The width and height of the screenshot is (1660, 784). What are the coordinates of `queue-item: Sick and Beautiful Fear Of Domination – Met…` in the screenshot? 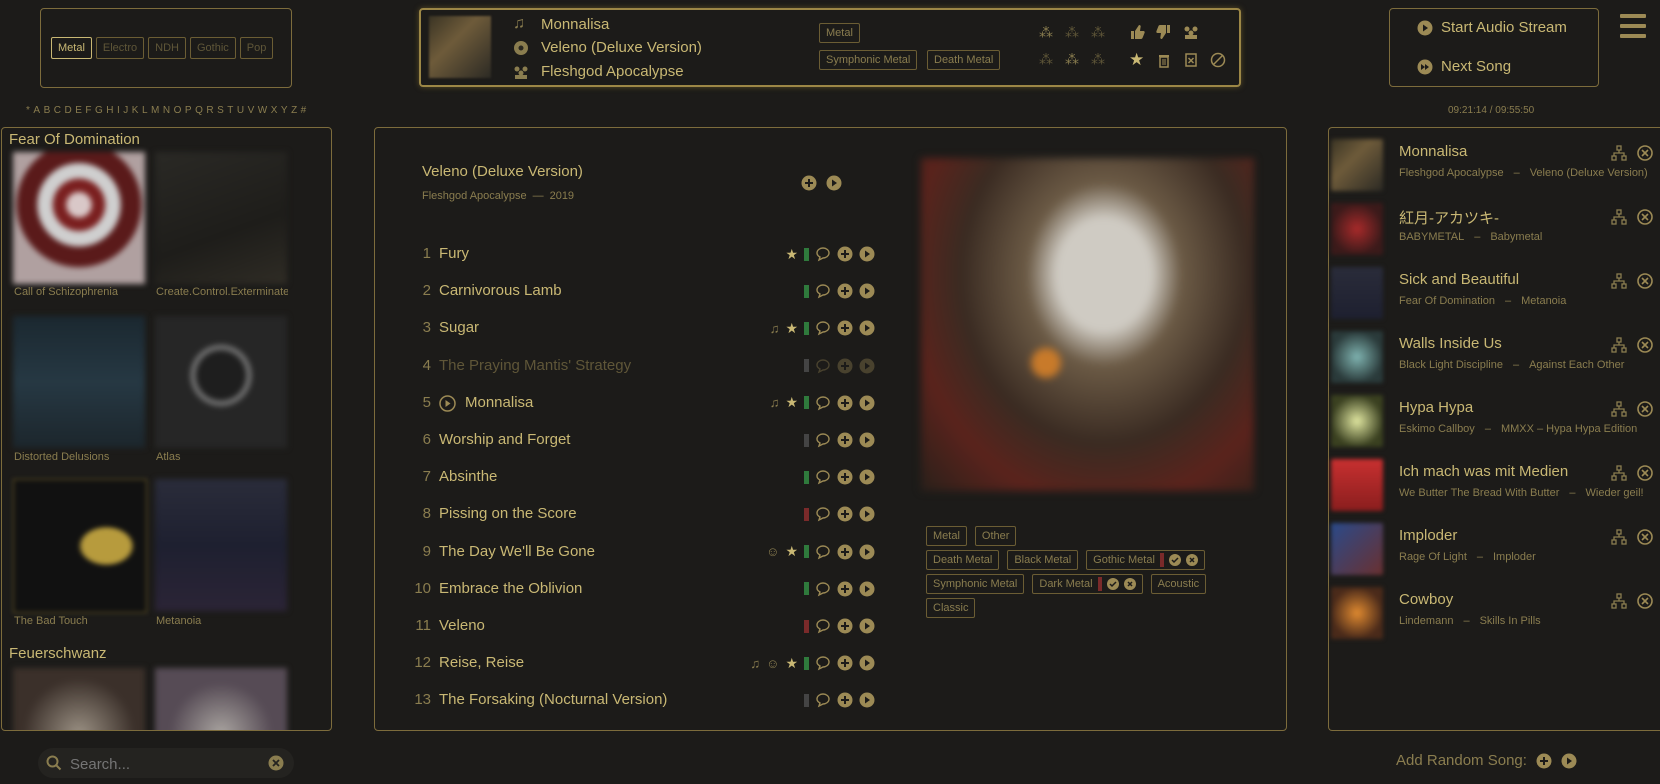 It's located at (1495, 293).